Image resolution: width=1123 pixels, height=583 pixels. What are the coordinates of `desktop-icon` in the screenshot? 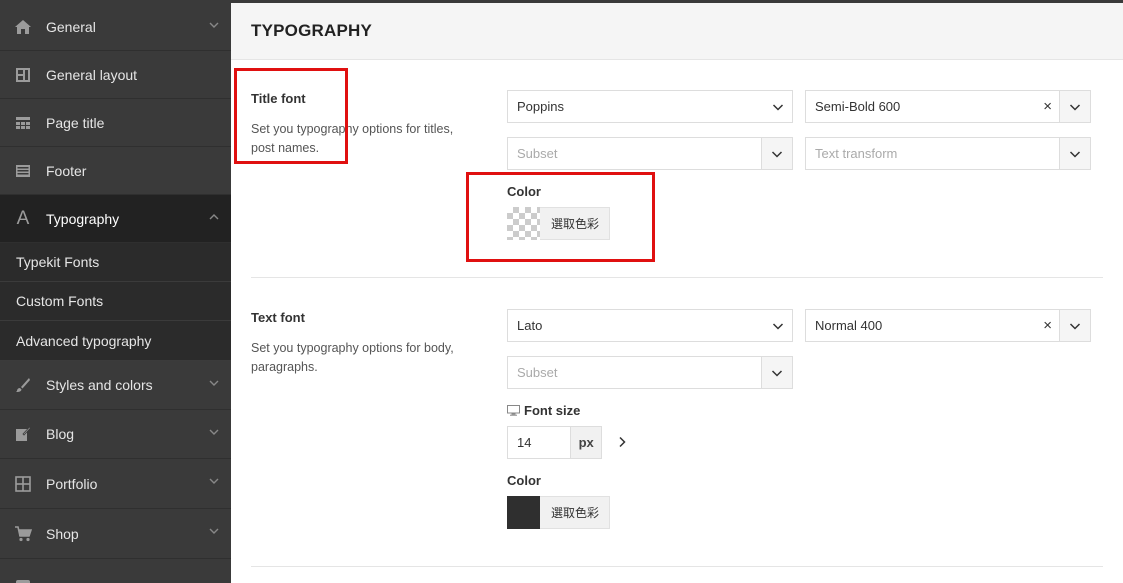 It's located at (513, 410).